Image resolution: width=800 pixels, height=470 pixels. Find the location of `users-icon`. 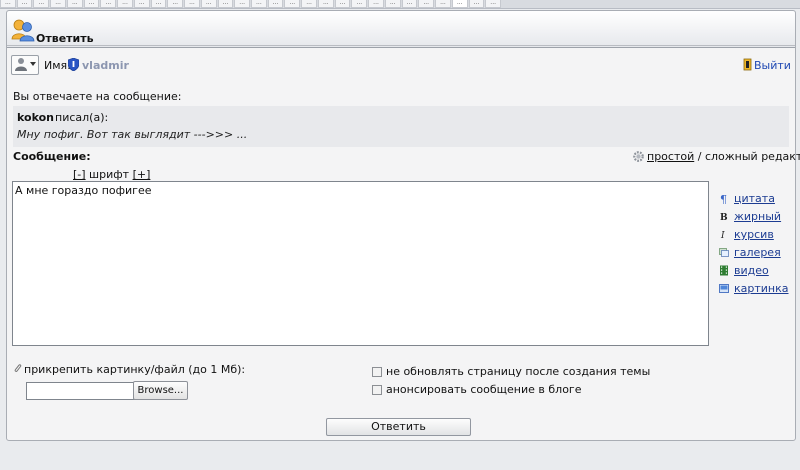

users-icon is located at coordinates (23, 30).